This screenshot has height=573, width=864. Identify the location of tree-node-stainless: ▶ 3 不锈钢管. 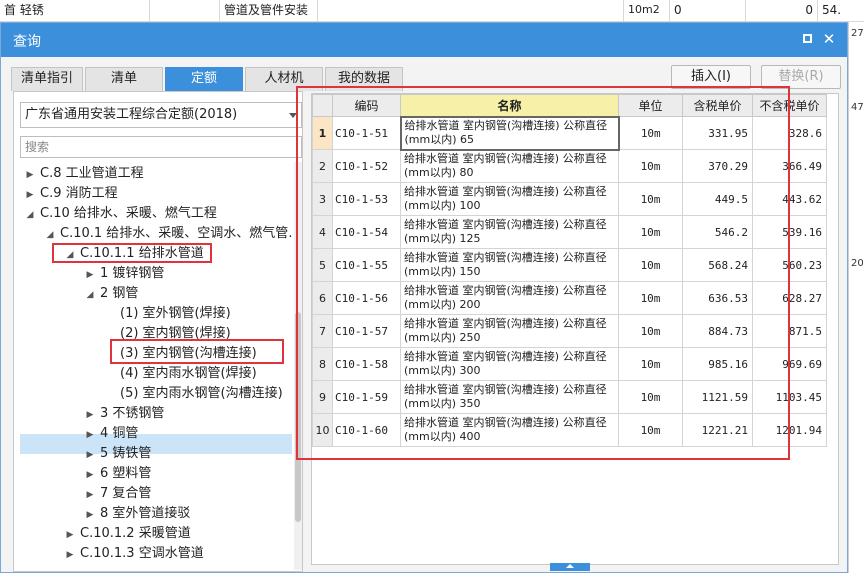
(124, 414).